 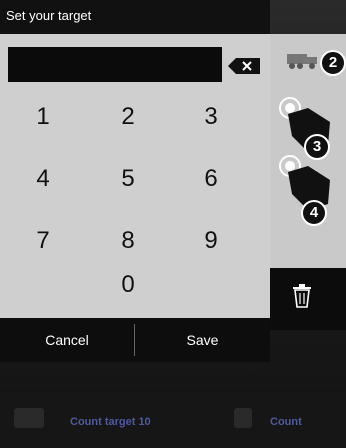 What do you see at coordinates (333, 63) in the screenshot?
I see `step-badge-2: 2` at bounding box center [333, 63].